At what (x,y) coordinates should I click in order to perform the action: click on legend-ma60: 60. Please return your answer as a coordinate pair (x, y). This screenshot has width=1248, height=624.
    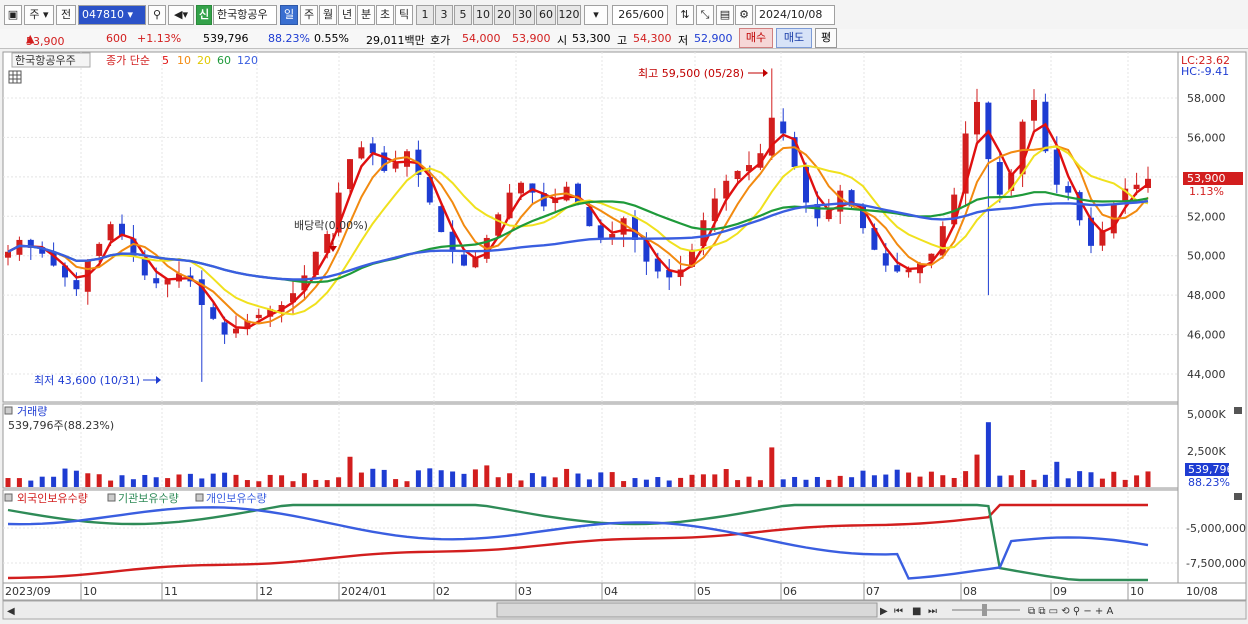
    Looking at the image, I should click on (224, 60).